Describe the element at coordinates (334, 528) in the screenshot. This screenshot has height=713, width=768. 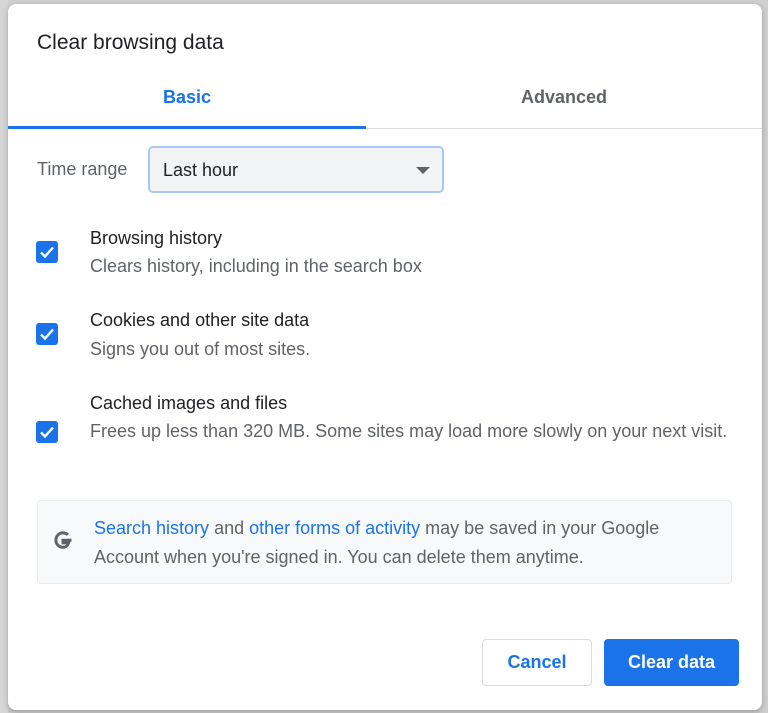
I see `other-activity-link: other forms of activity` at that location.